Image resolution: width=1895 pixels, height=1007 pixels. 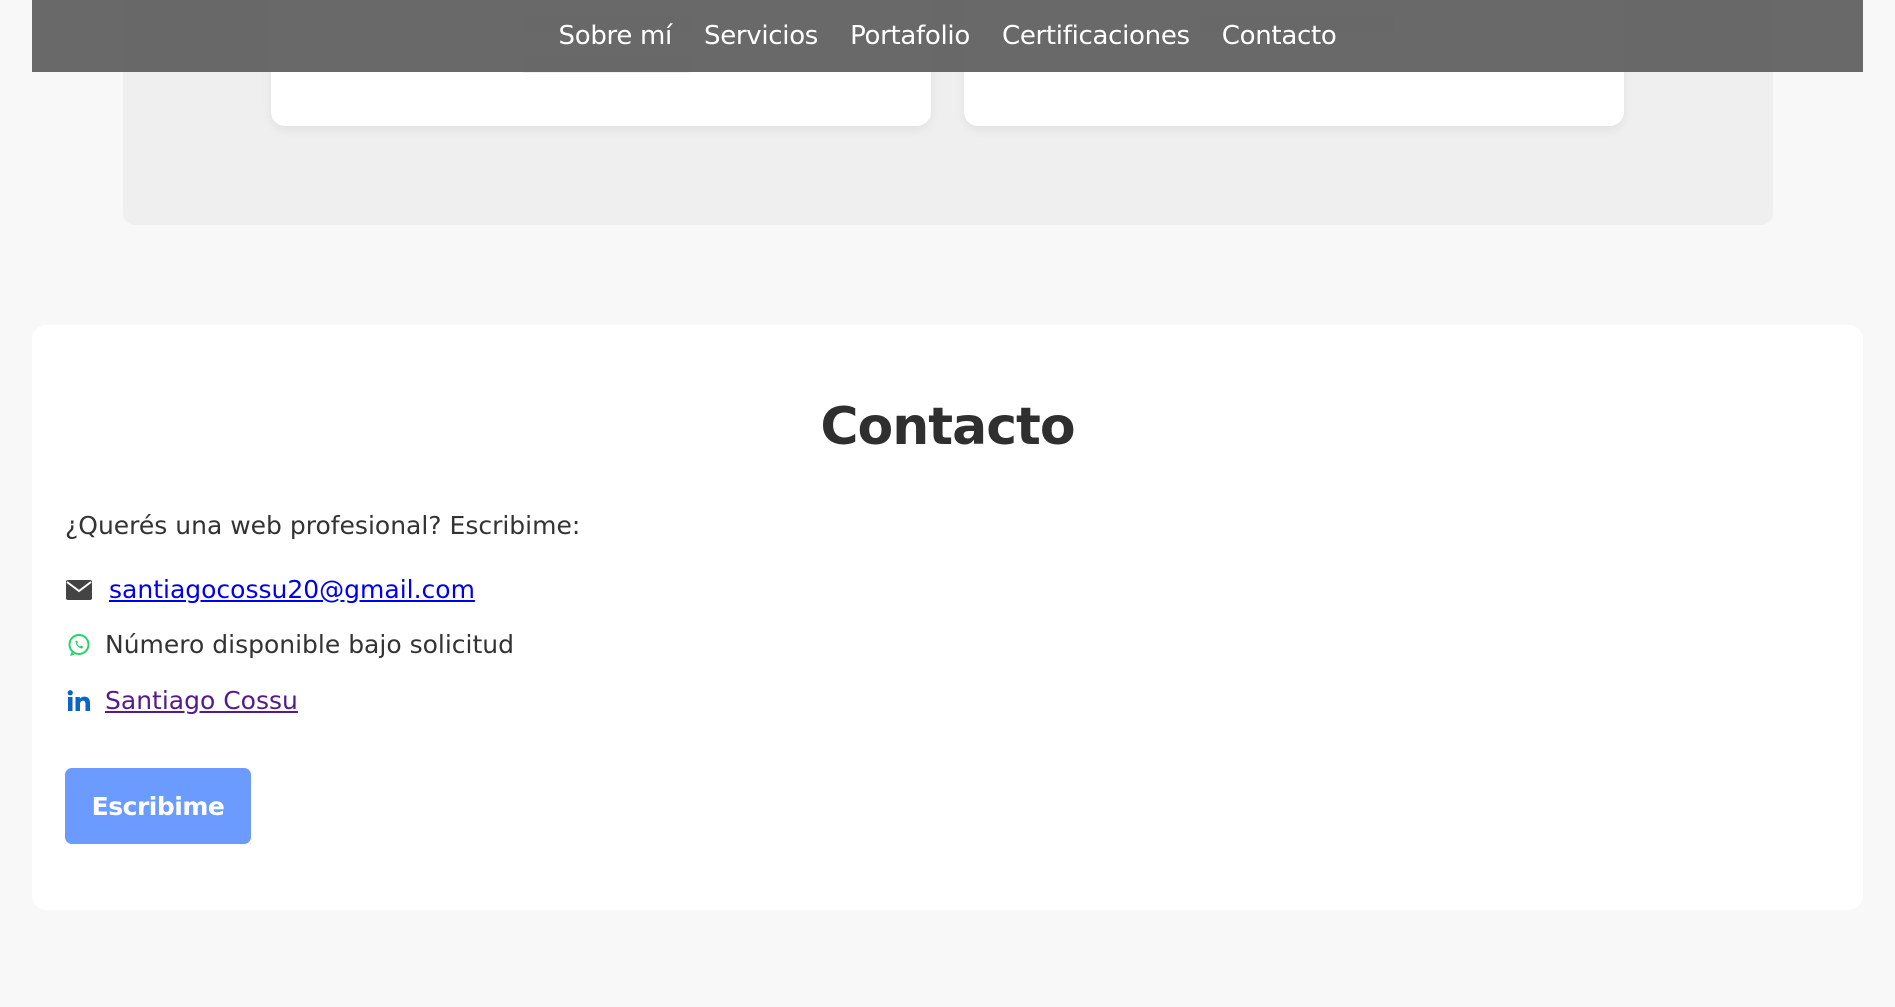 What do you see at coordinates (1279, 36) in the screenshot?
I see `nav-link-contacto: Contacto` at bounding box center [1279, 36].